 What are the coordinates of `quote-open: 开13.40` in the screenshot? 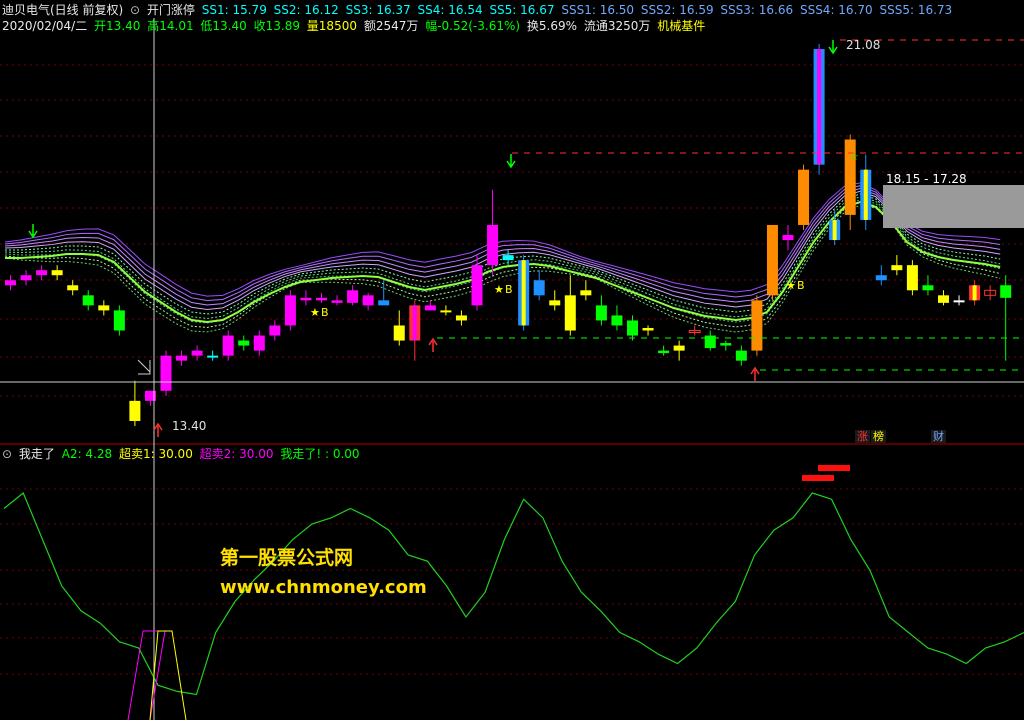 It's located at (117, 26).